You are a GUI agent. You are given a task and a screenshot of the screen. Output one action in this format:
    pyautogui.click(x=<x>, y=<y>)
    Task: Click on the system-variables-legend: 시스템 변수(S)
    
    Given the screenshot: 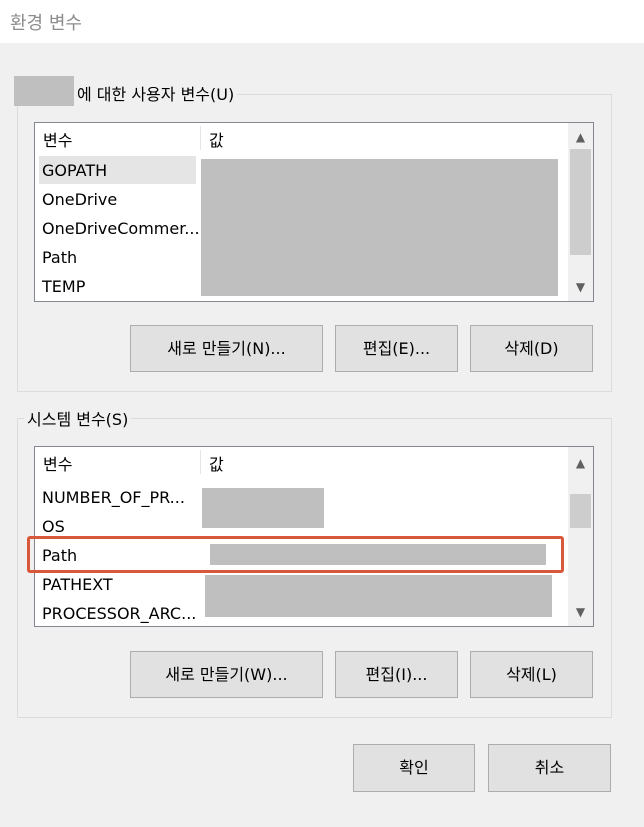 What is the action you would take?
    pyautogui.click(x=78, y=420)
    